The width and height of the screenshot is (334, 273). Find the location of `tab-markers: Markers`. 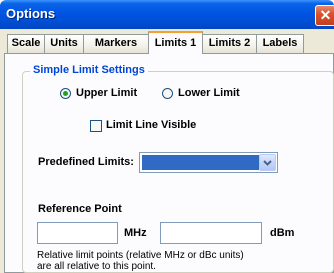

tab-markers: Markers is located at coordinates (116, 43).